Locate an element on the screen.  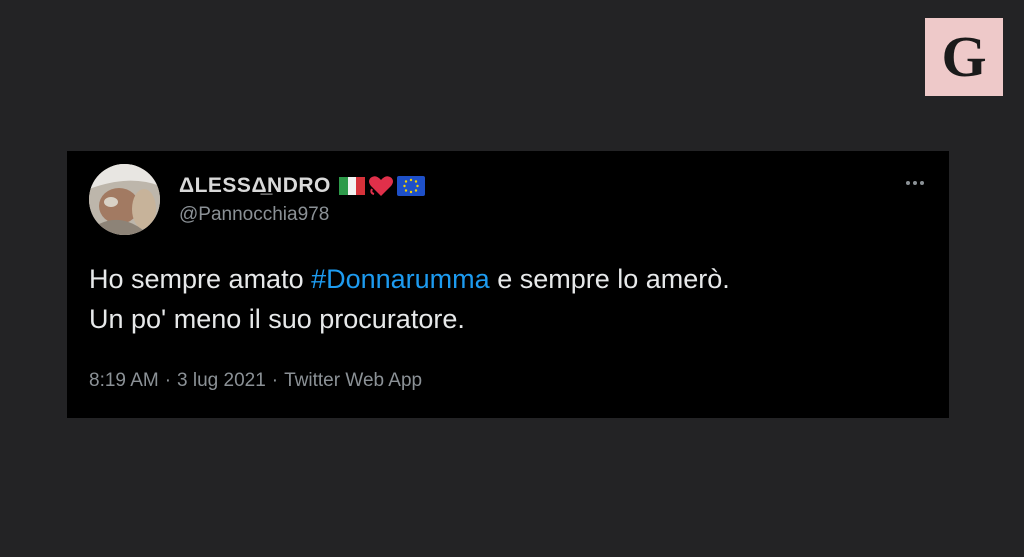
tweet-source: Twitter Web App is located at coordinates (353, 380).